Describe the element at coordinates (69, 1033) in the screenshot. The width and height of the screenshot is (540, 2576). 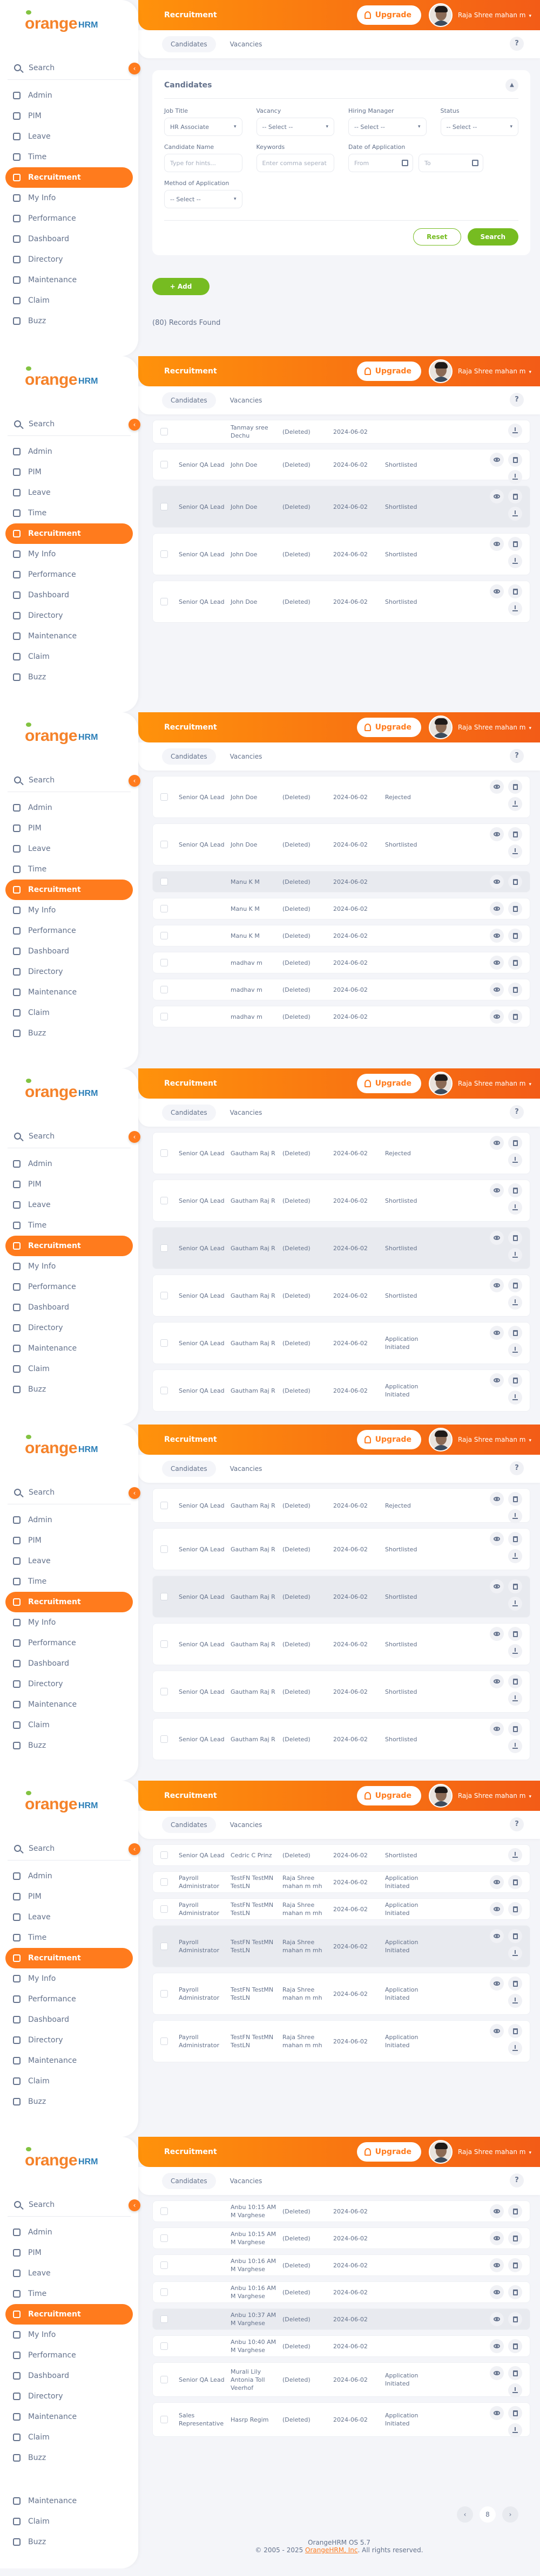
I see `sidebar-item-buzz: Buzz` at that location.